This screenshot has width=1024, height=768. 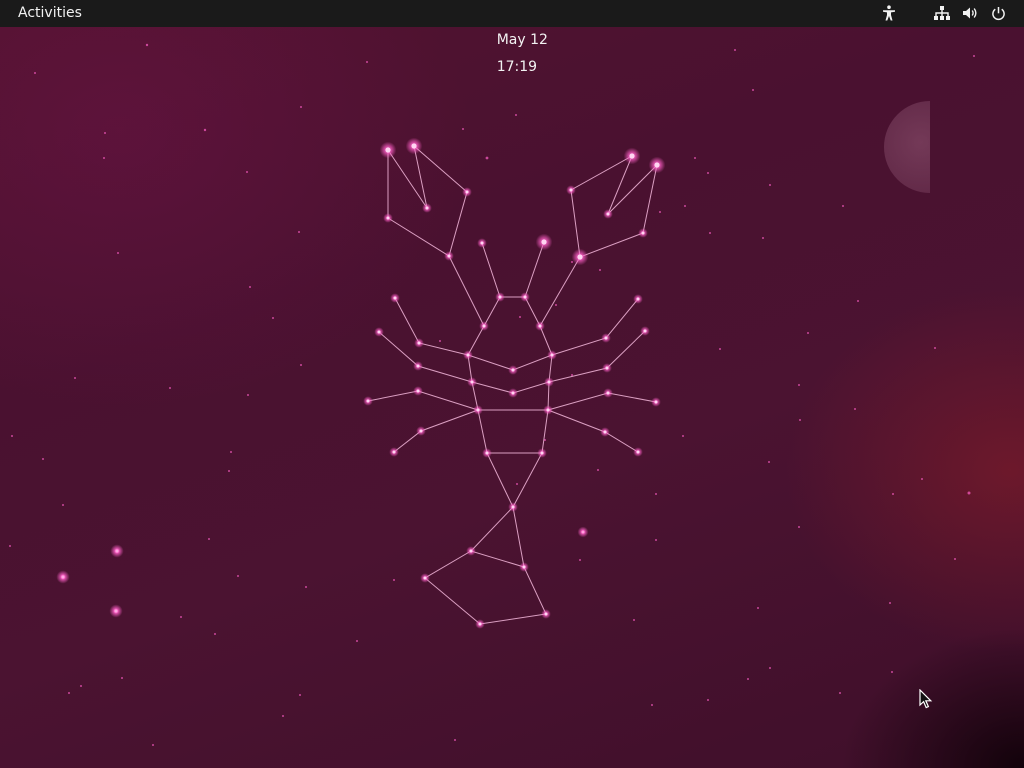 What do you see at coordinates (942, 13) in the screenshot?
I see `network-icon` at bounding box center [942, 13].